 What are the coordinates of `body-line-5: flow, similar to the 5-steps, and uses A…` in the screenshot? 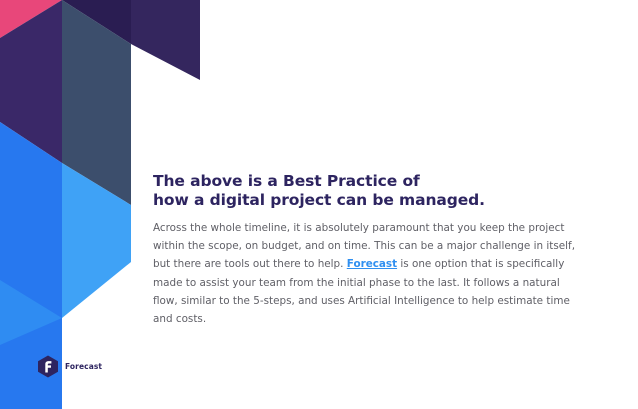 It's located at (361, 300).